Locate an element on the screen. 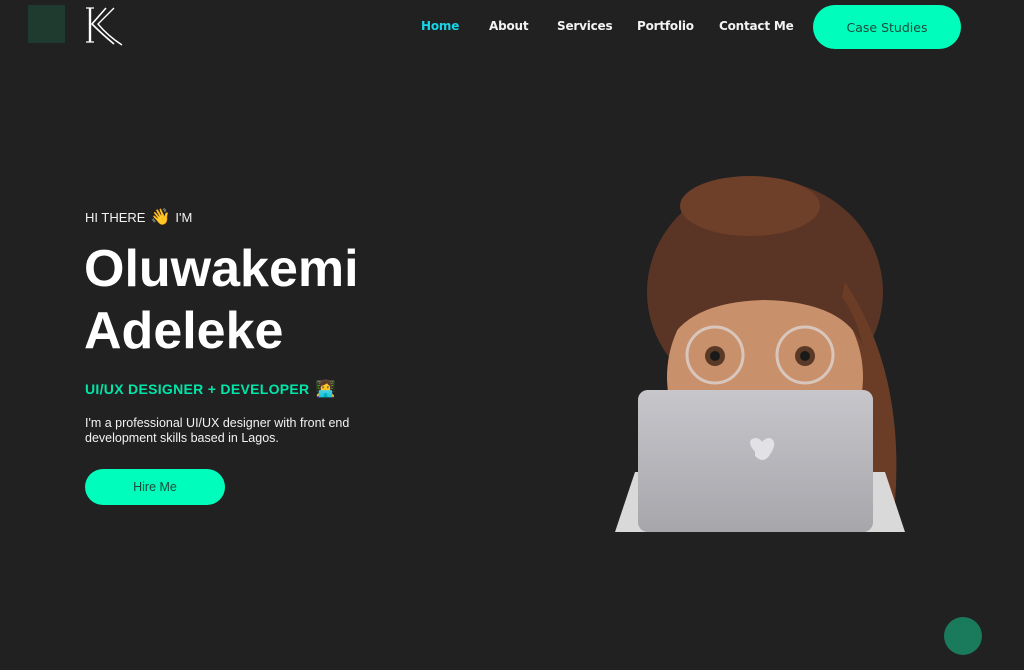  last-name: Adeleke is located at coordinates (184, 331).